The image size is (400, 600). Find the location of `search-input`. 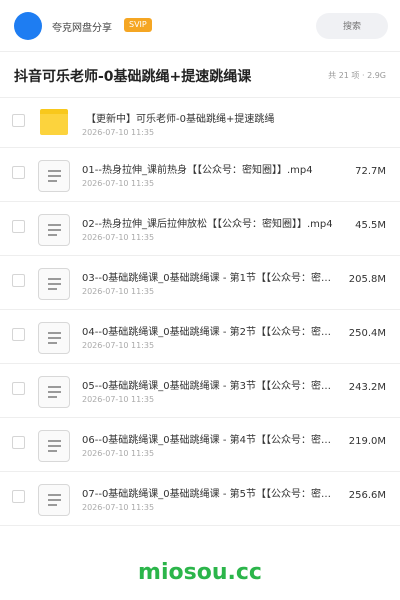

search-input is located at coordinates (352, 26).